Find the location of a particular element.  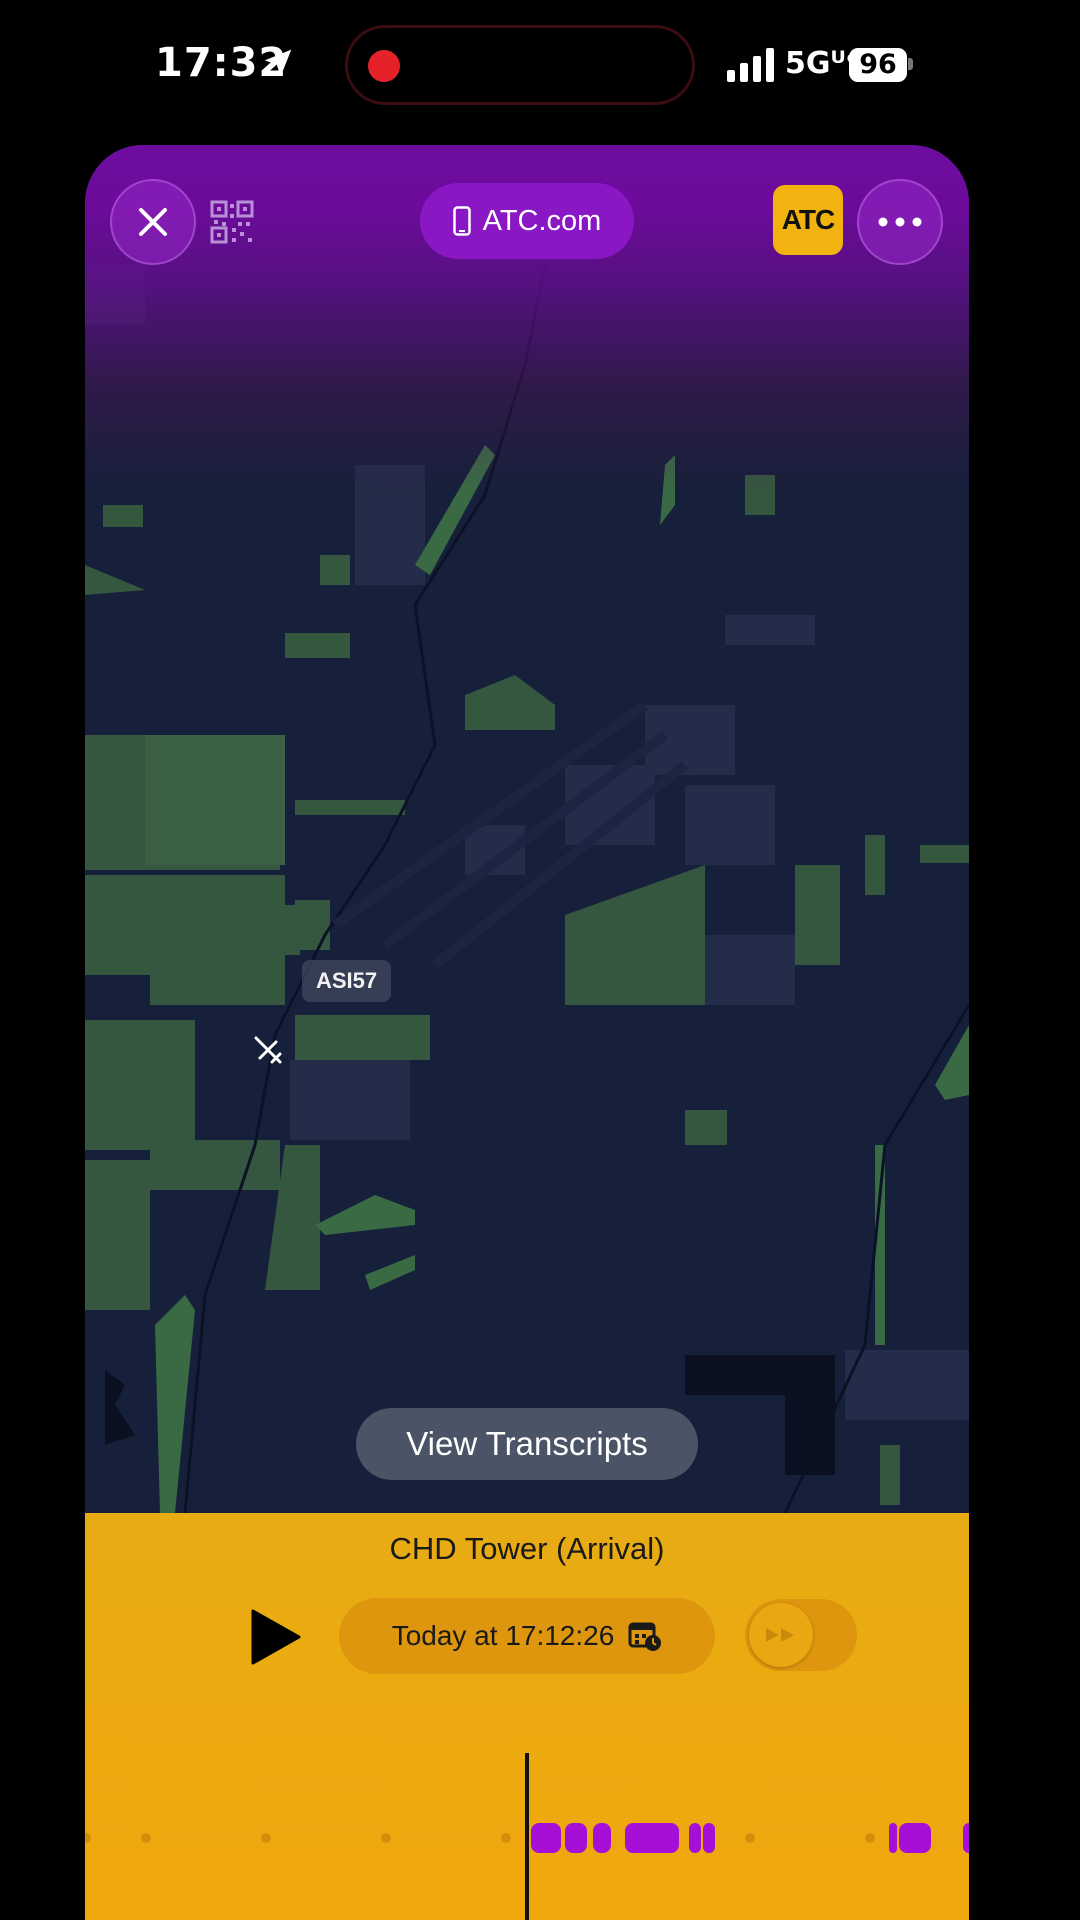

network-type: 5Gᵁᶜ is located at coordinates (822, 63).